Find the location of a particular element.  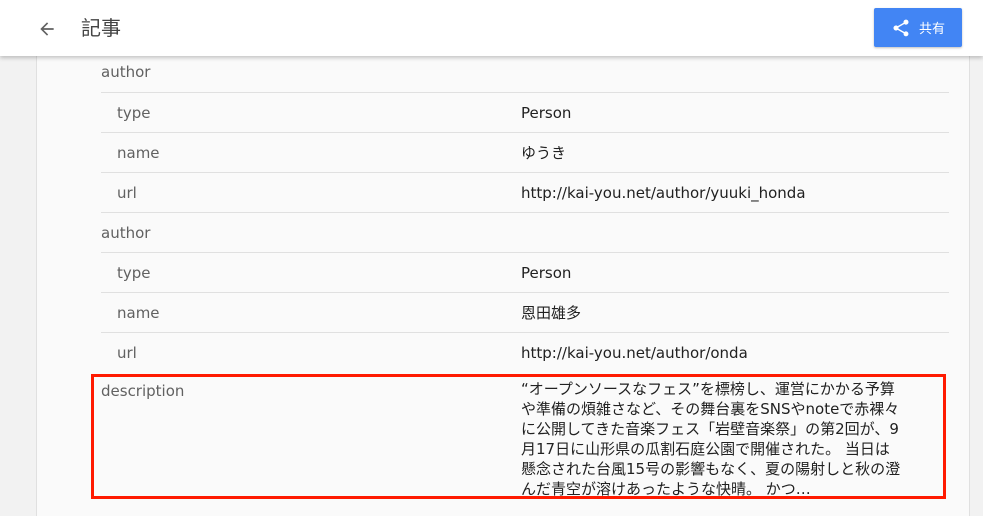

property-row-url: url http://kai-you.net/author/onda is located at coordinates (525, 352).